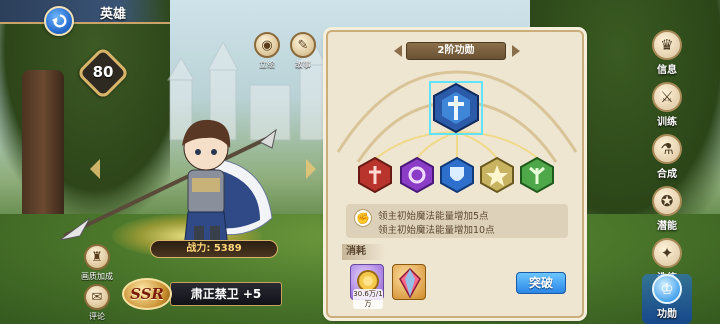  What do you see at coordinates (667, 174) in the screenshot?
I see `tab-merge-label: 合成` at bounding box center [667, 174].